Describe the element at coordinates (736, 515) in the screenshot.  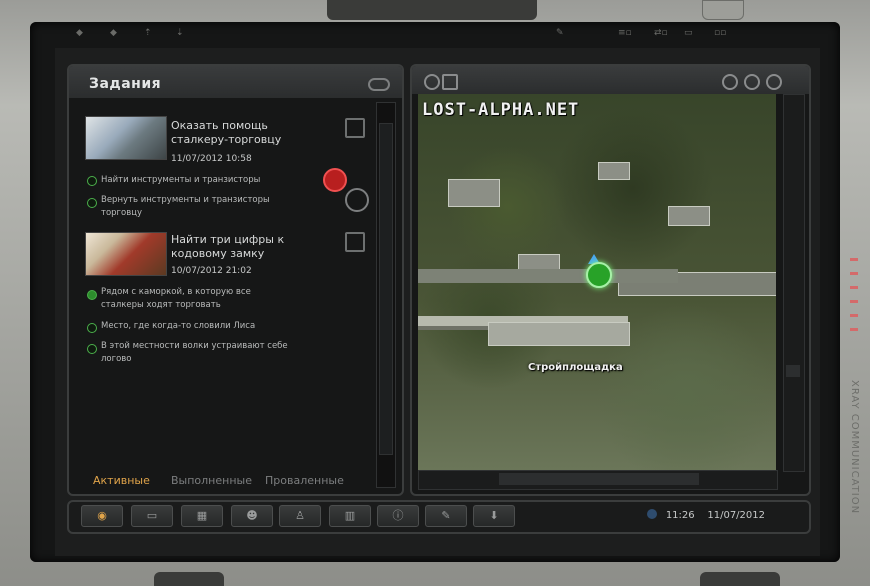
I see `clock-date: 11/07/2012` at that location.